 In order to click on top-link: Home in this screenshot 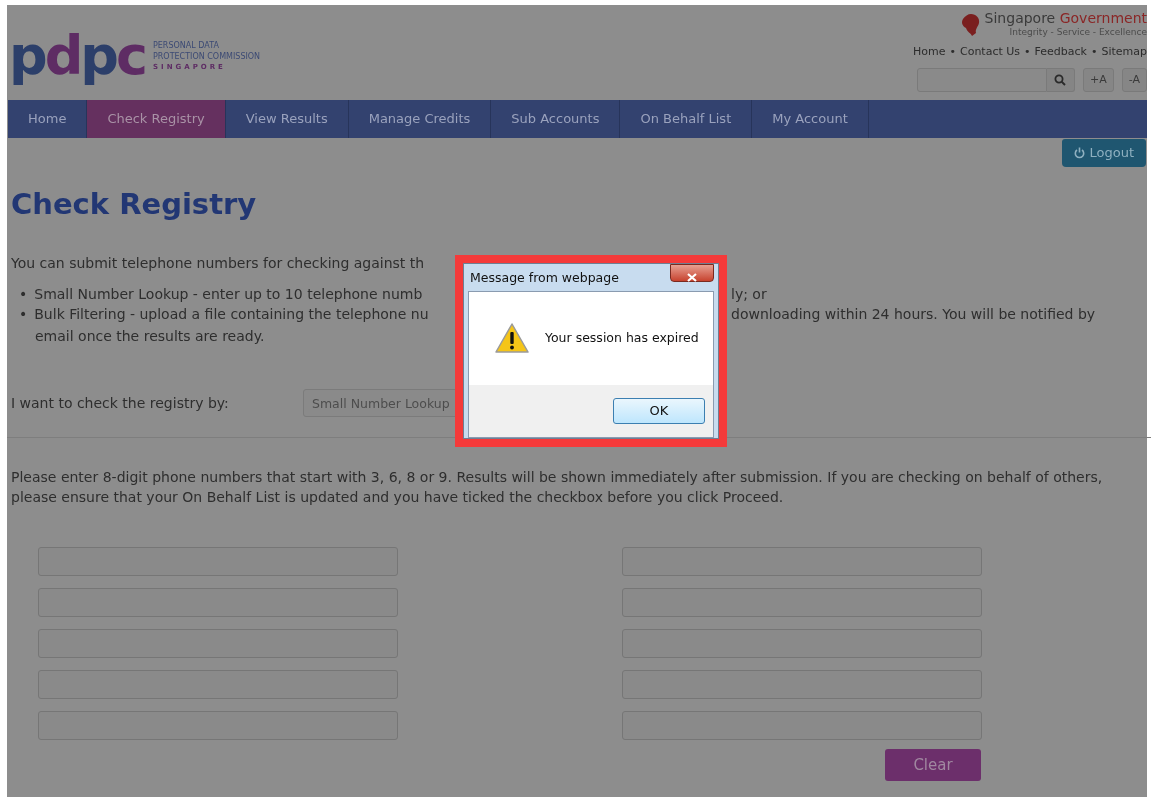, I will do `click(929, 52)`.